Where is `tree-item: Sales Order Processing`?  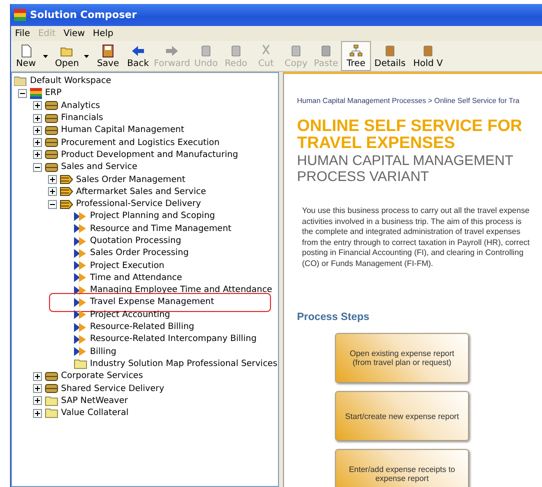
tree-item: Sales Order Processing is located at coordinates (139, 253).